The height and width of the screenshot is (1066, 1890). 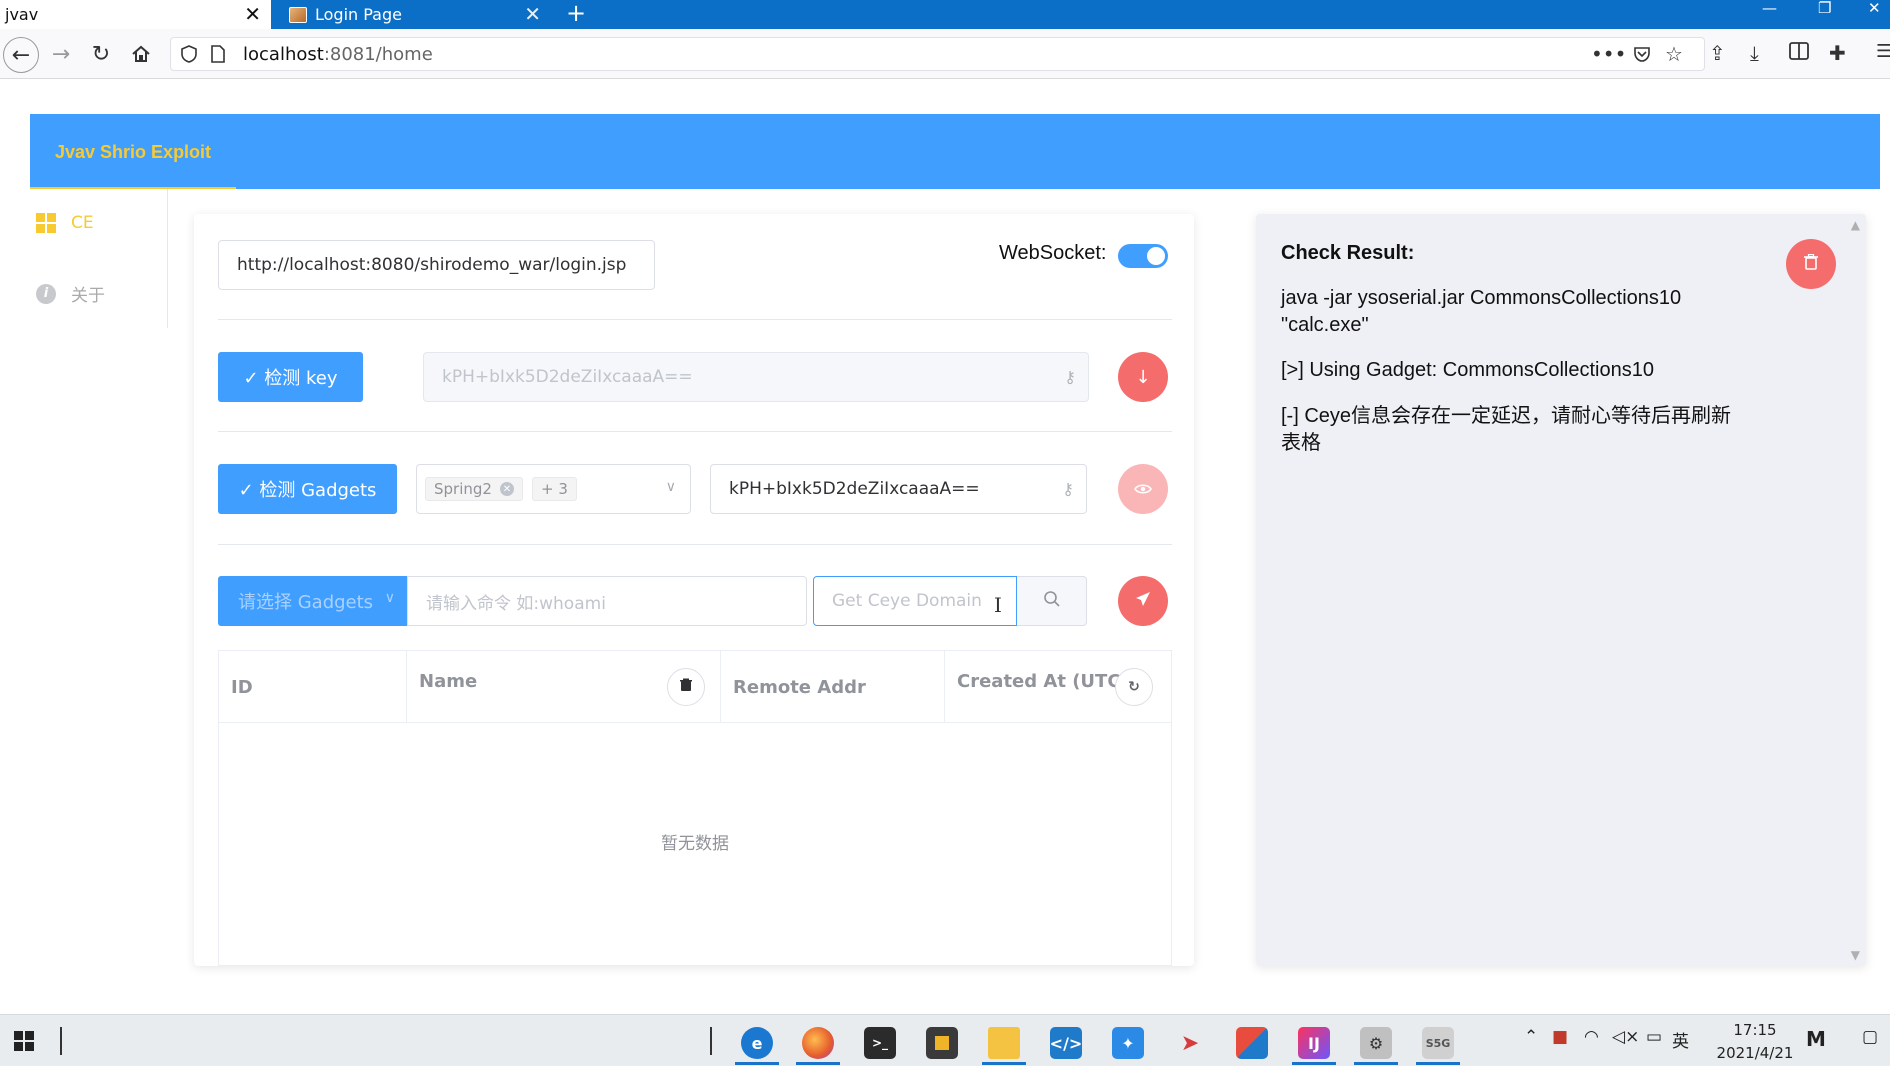 I want to click on switch-knob, so click(x=1156, y=256).